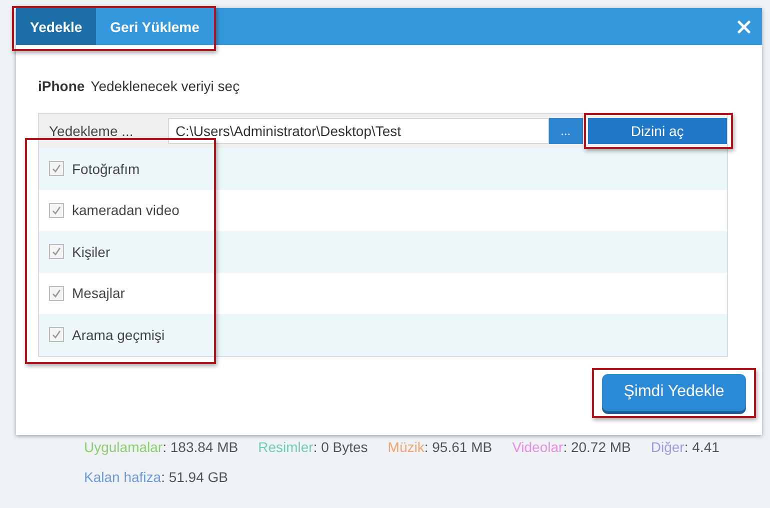 Image resolution: width=770 pixels, height=508 pixels. What do you see at coordinates (667, 447) in the screenshot?
I see `storage-label: Diğer` at bounding box center [667, 447].